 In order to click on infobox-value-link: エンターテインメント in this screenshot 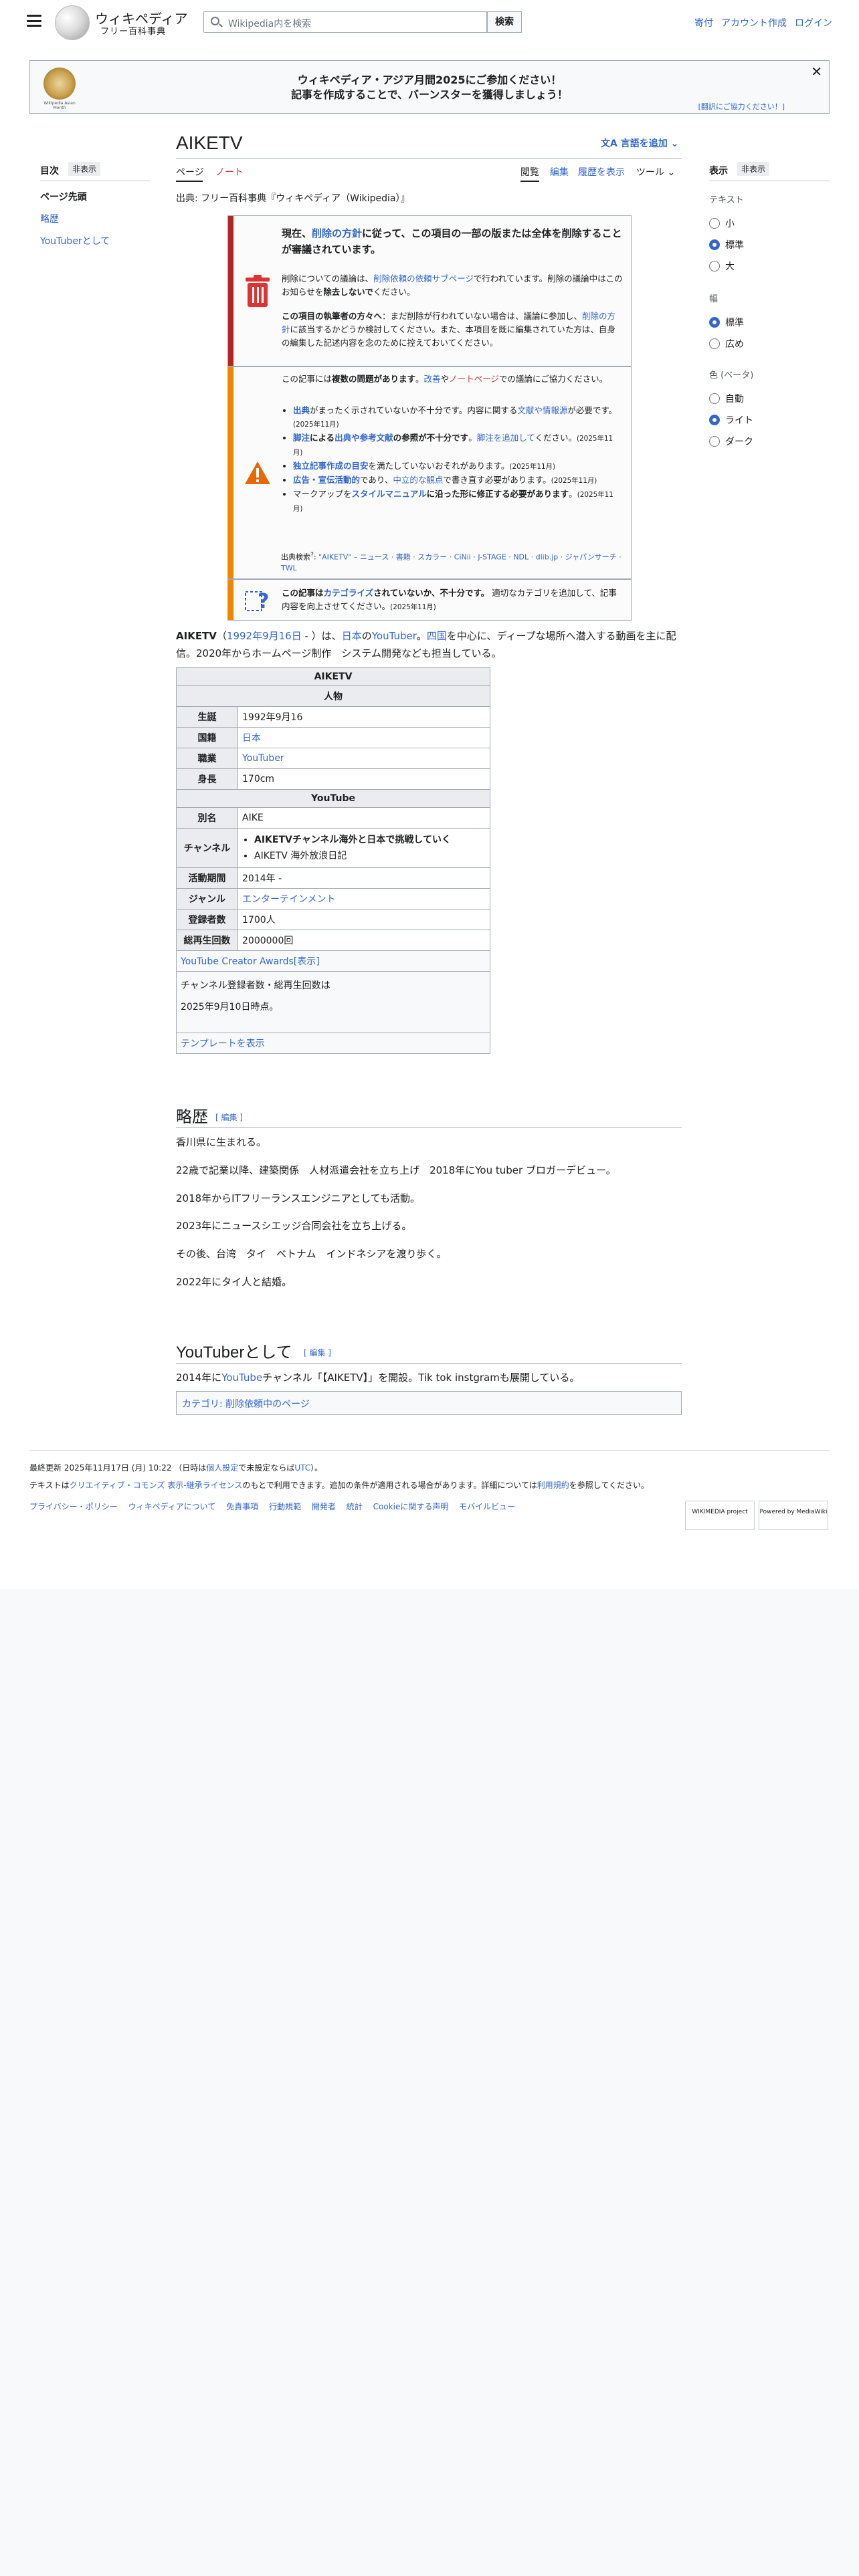, I will do `click(363, 898)`.